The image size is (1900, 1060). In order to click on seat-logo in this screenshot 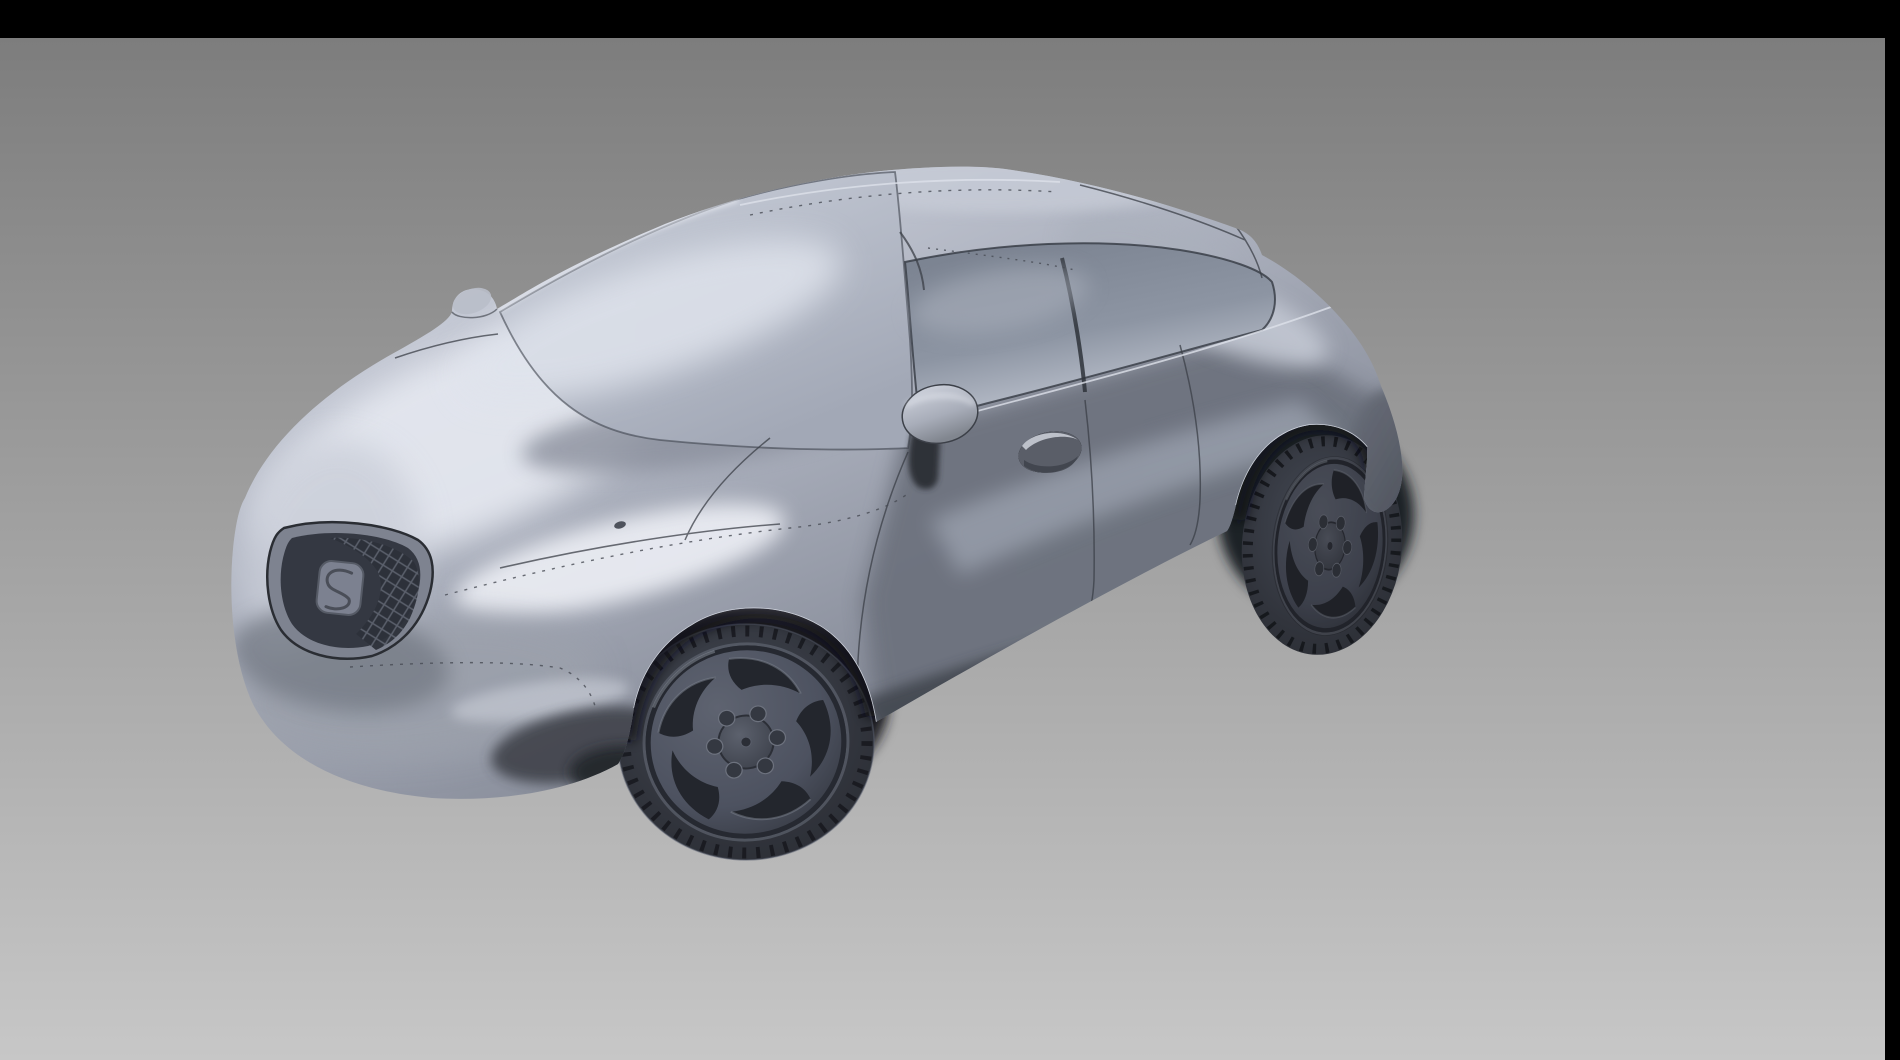, I will do `click(340, 588)`.